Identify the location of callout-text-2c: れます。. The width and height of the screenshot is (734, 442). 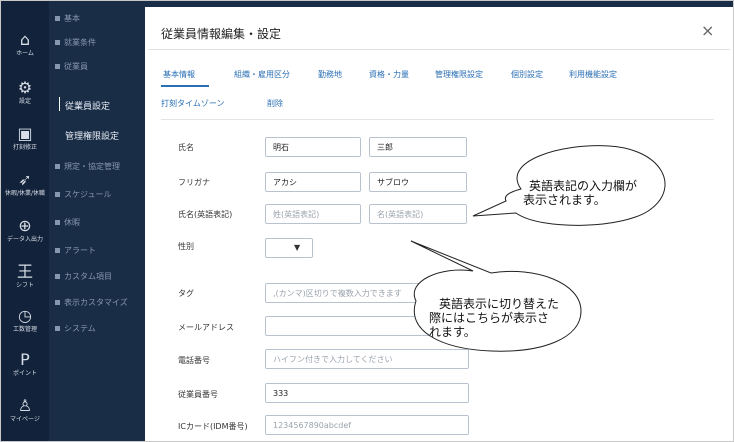
(452, 332).